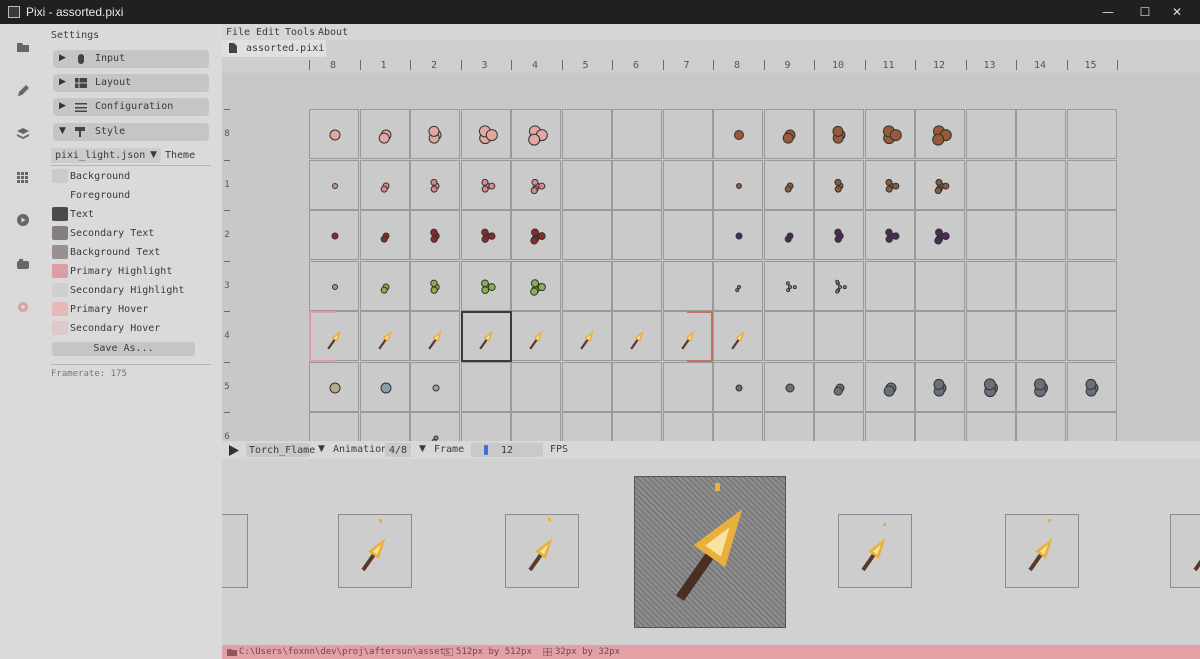 The height and width of the screenshot is (659, 1200). What do you see at coordinates (274, 48) in the screenshot?
I see `tab-assorted: assorted.pixi` at bounding box center [274, 48].